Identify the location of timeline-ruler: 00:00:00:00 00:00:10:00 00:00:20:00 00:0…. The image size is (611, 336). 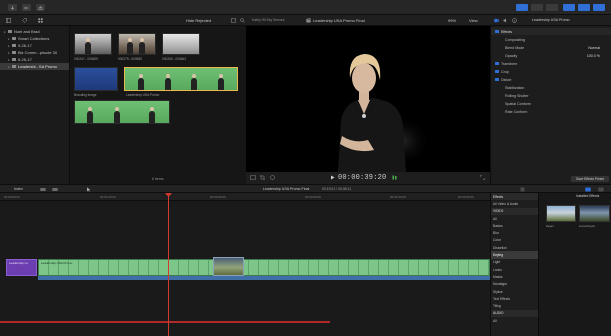
(245, 197).